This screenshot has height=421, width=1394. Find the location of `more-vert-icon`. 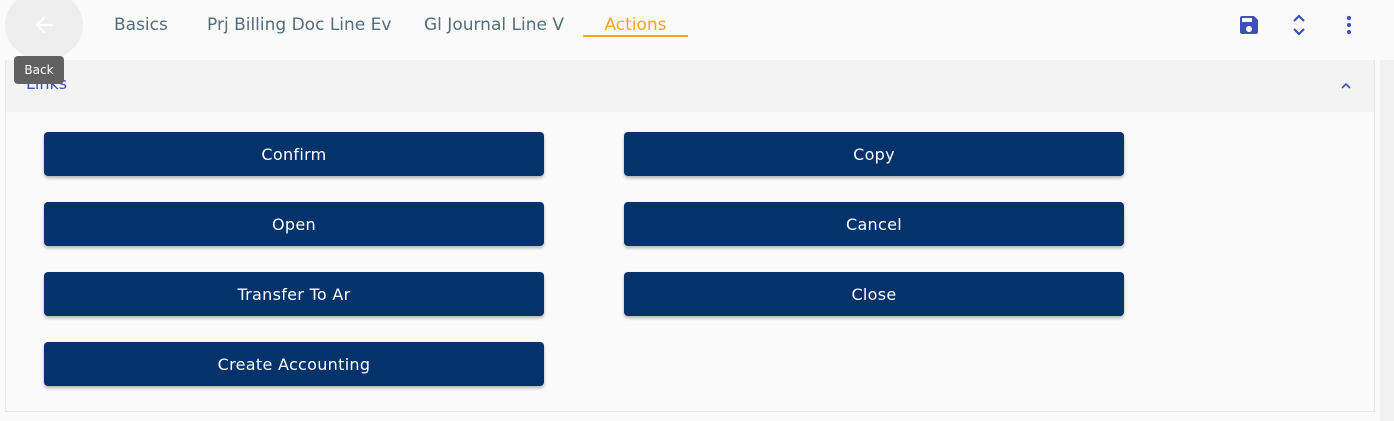

more-vert-icon is located at coordinates (1349, 25).